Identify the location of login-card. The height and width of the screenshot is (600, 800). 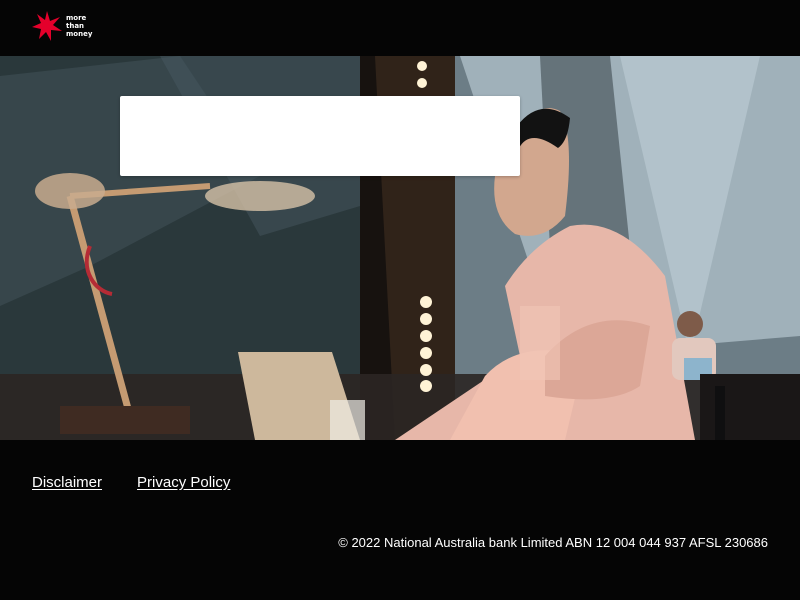
(320, 136).